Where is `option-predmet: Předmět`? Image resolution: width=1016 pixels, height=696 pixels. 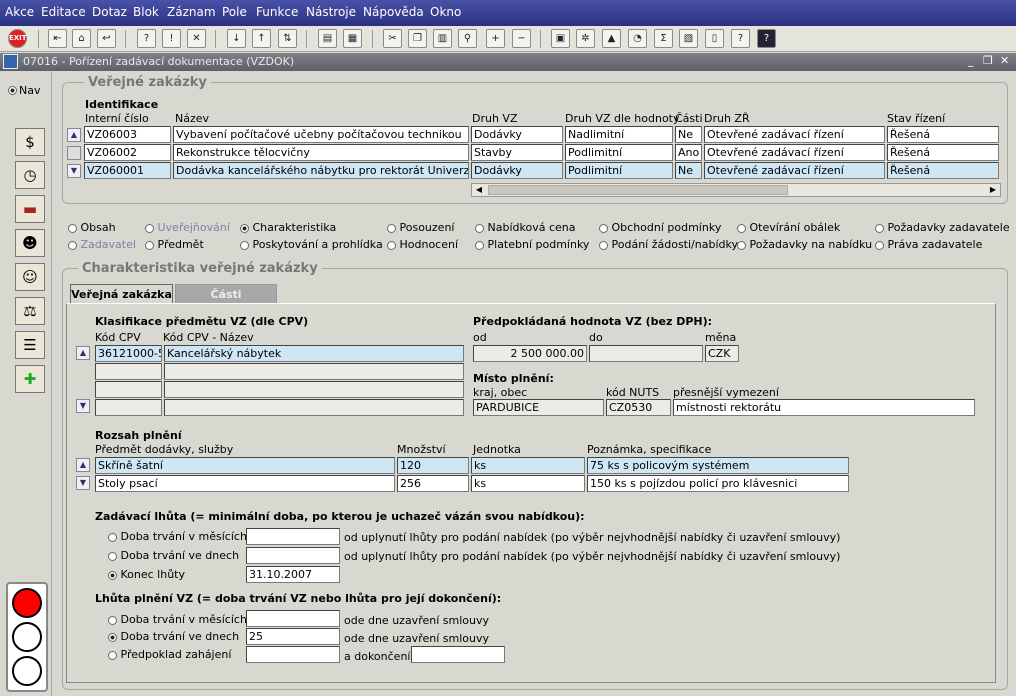 option-predmet: Předmět is located at coordinates (174, 244).